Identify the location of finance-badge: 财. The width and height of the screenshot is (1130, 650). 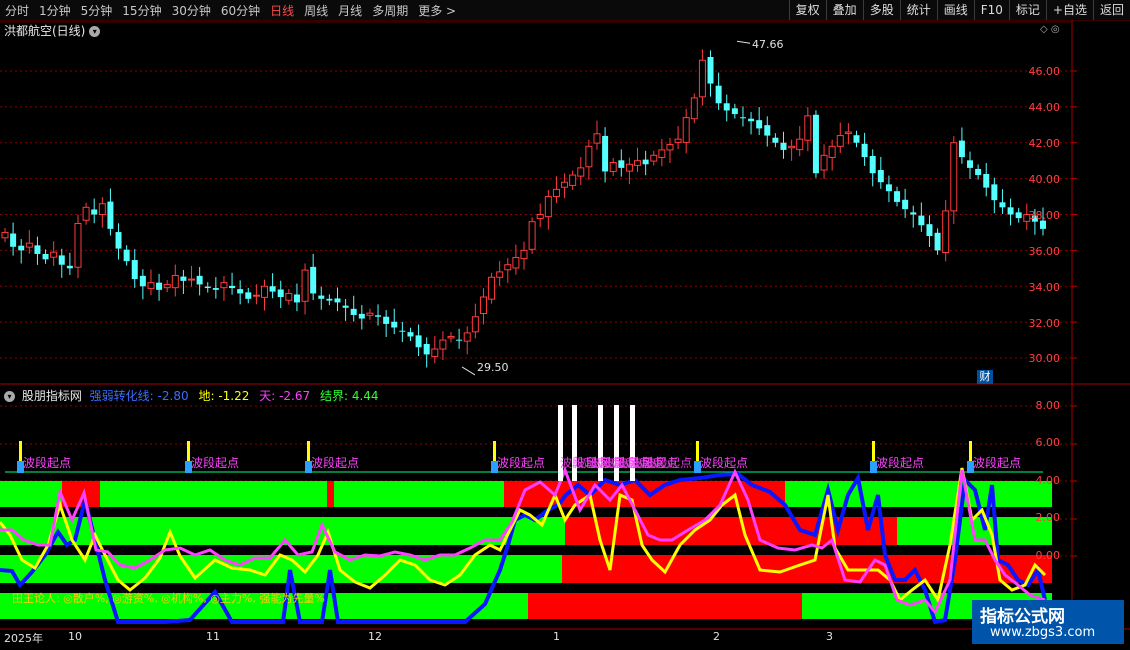
(985, 377).